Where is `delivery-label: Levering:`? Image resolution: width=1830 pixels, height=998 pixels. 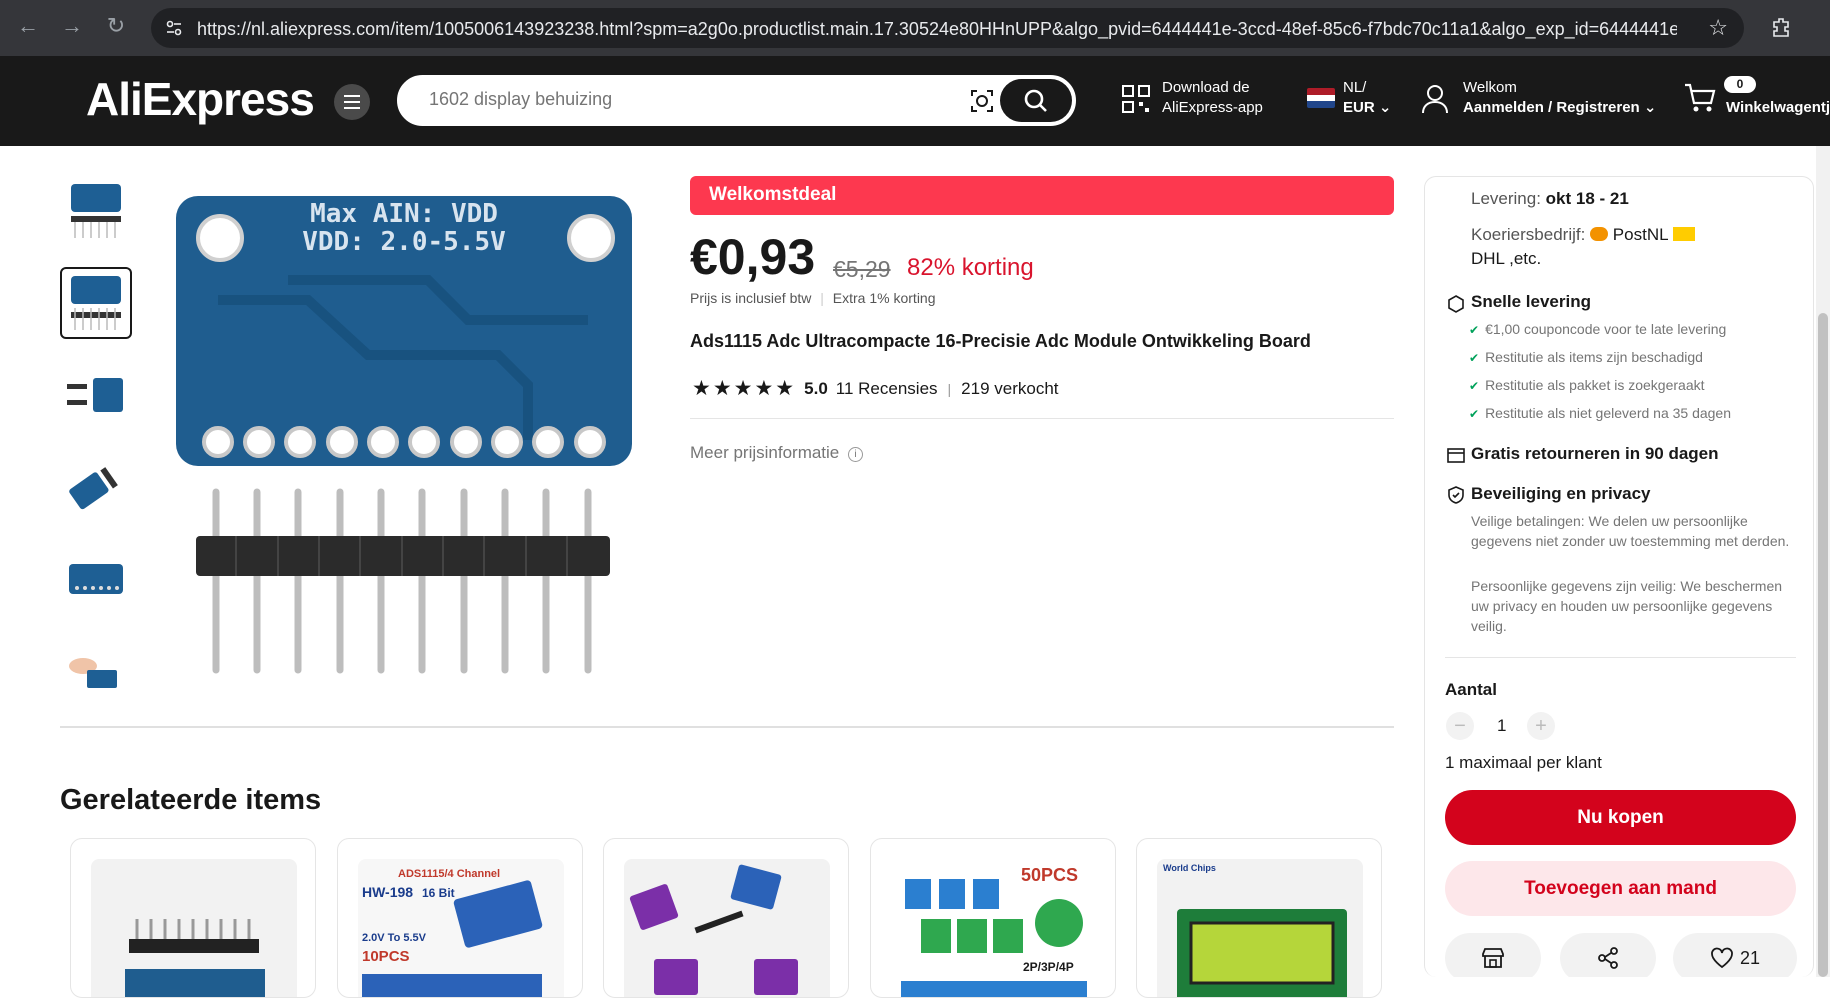 delivery-label: Levering: is located at coordinates (1506, 198).